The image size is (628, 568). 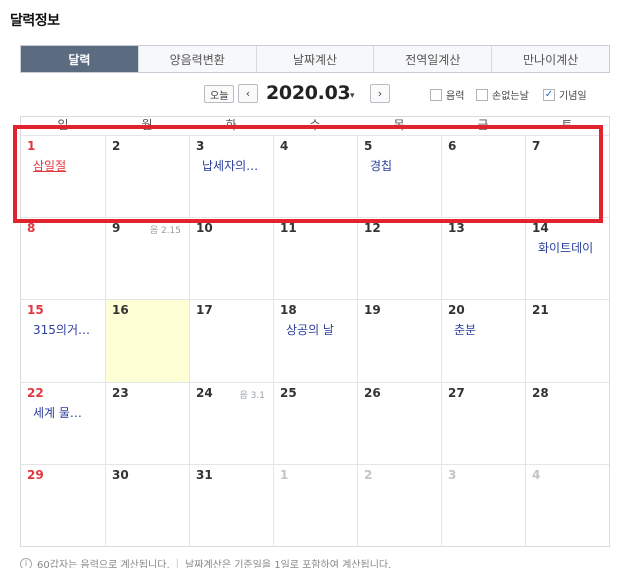 What do you see at coordinates (456, 310) in the screenshot?
I see `day-number: 20` at bounding box center [456, 310].